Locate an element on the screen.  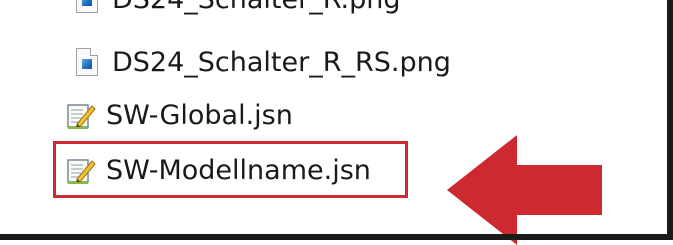
notepad-file-icon is located at coordinates (81, 115).